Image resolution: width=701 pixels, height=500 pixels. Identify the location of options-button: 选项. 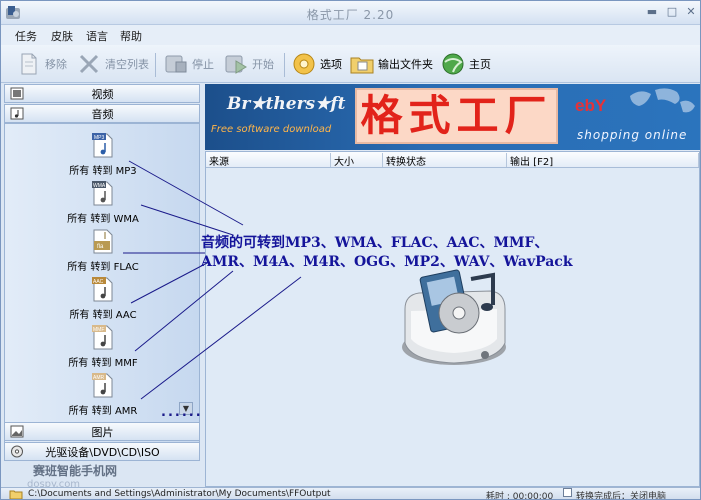
(317, 64).